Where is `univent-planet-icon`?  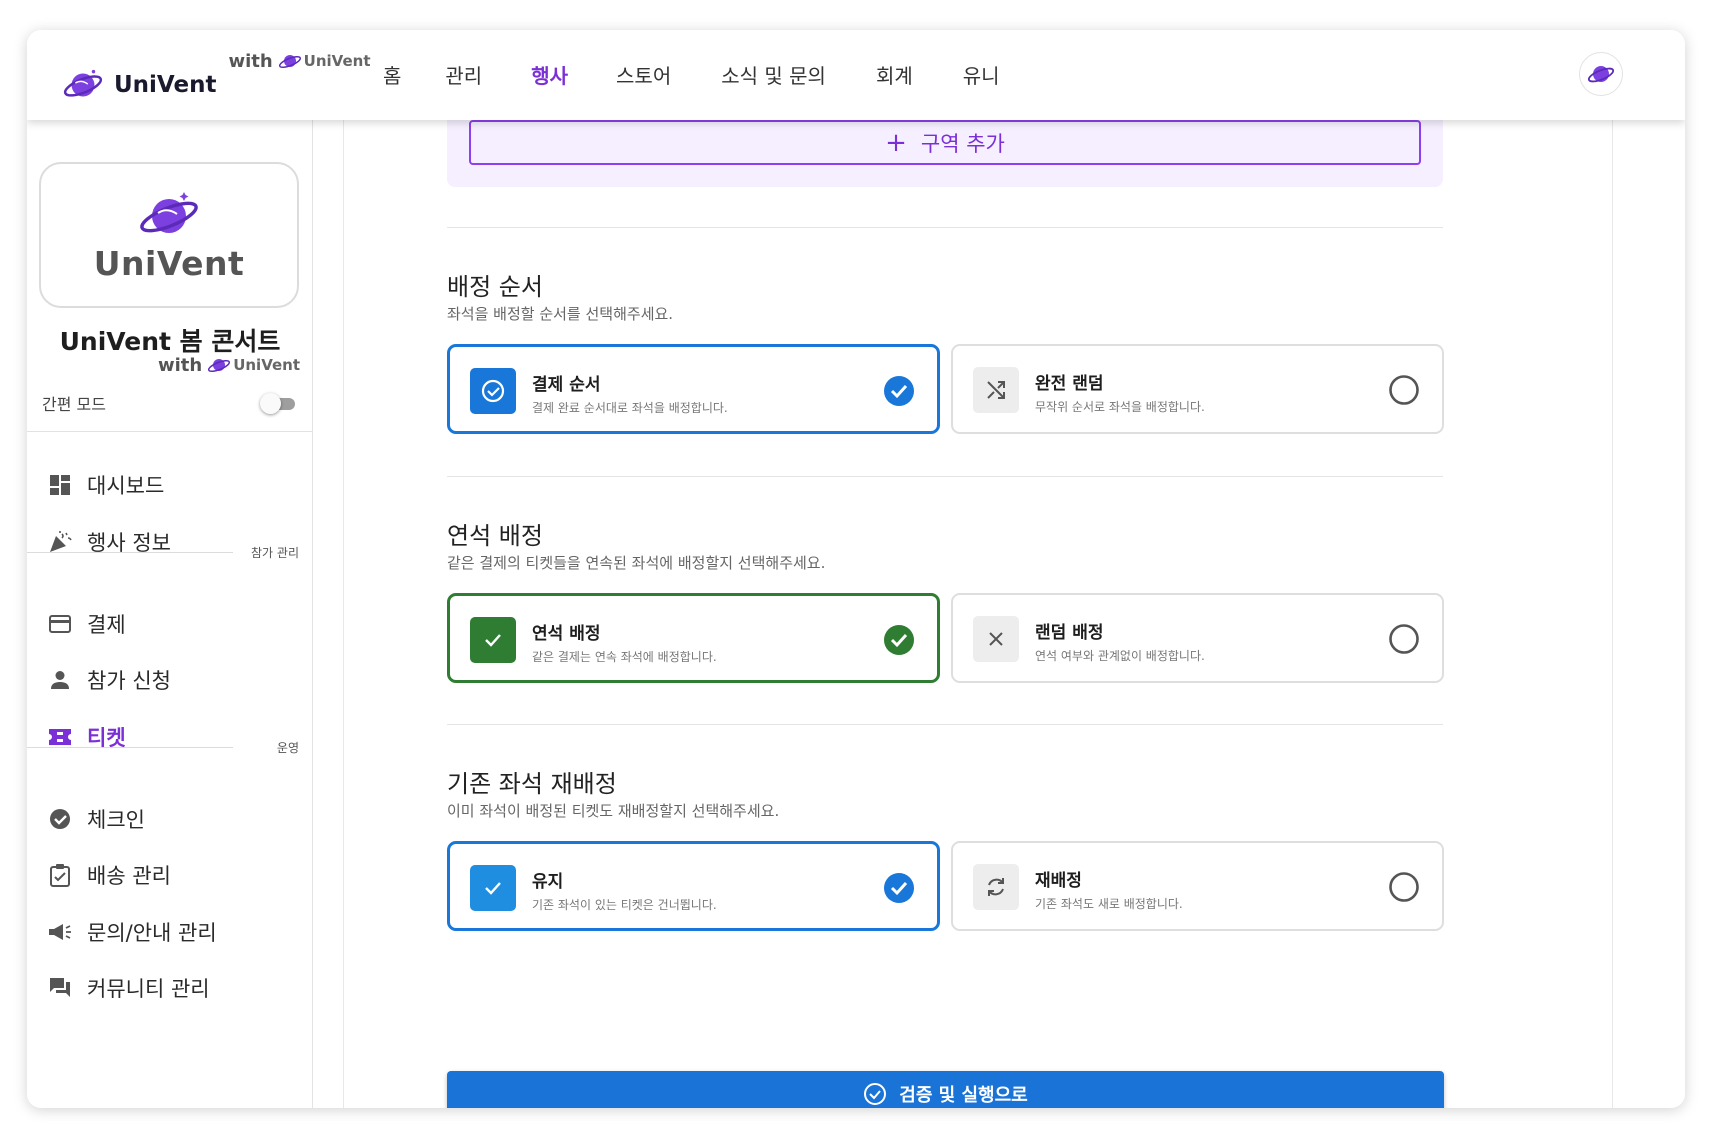
univent-planet-icon is located at coordinates (169, 212).